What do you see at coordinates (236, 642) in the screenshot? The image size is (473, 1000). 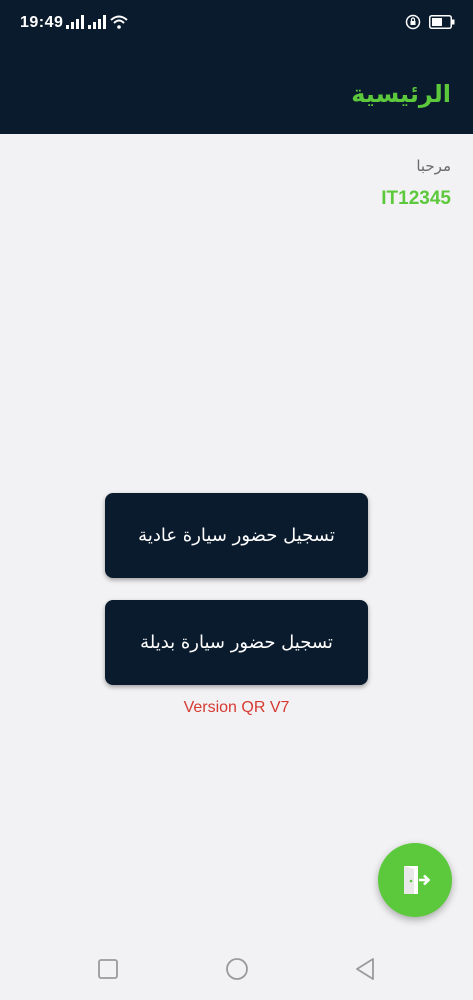 I see `register-replacement-car-button: تسجيل حضور سيارة بديلة` at bounding box center [236, 642].